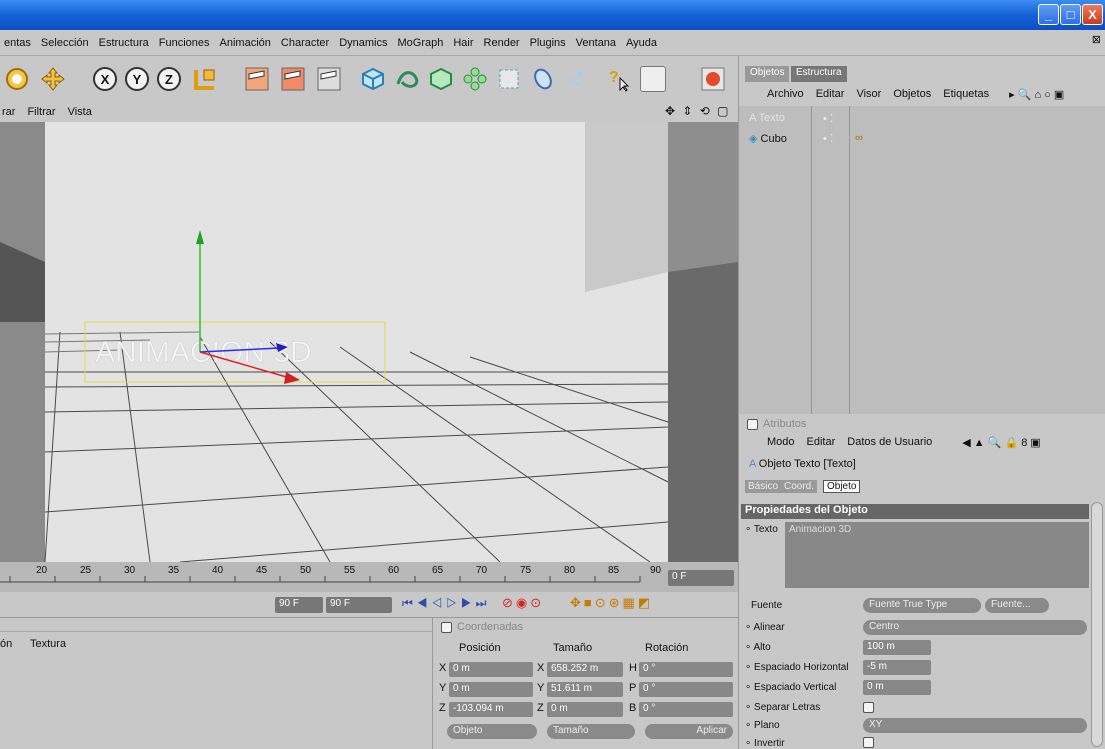  What do you see at coordinates (407, 79) in the screenshot?
I see `spline-pen-icon` at bounding box center [407, 79].